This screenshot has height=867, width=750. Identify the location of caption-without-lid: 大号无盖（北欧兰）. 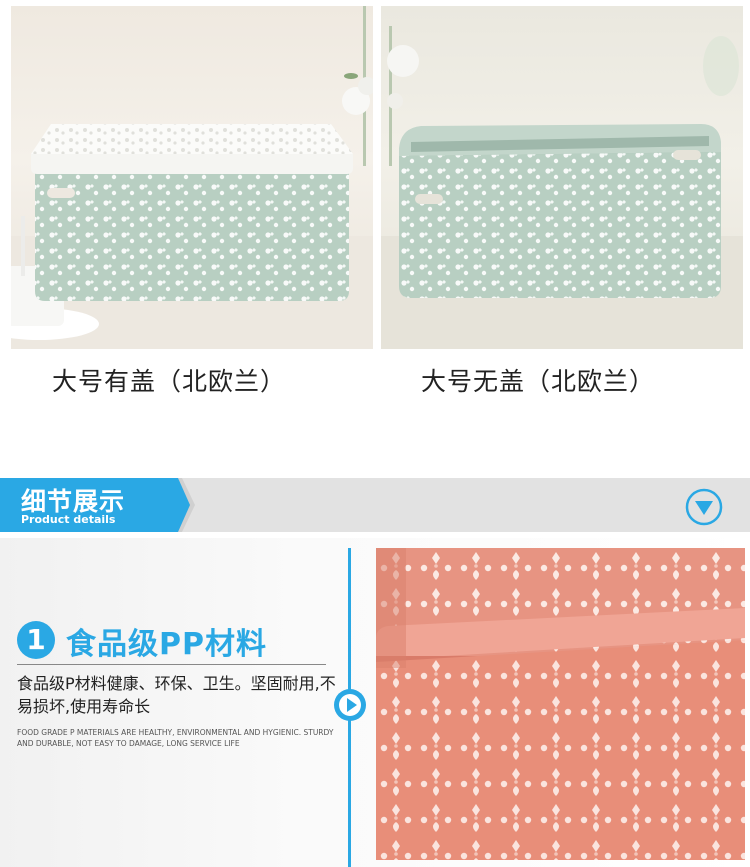
(538, 381).